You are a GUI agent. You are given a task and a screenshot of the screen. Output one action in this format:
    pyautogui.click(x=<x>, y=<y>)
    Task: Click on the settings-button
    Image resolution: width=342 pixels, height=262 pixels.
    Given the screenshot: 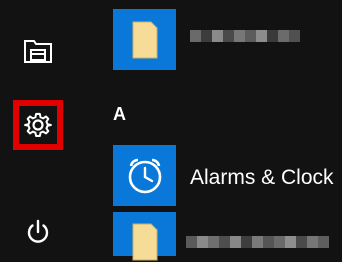 What is the action you would take?
    pyautogui.click(x=38, y=125)
    